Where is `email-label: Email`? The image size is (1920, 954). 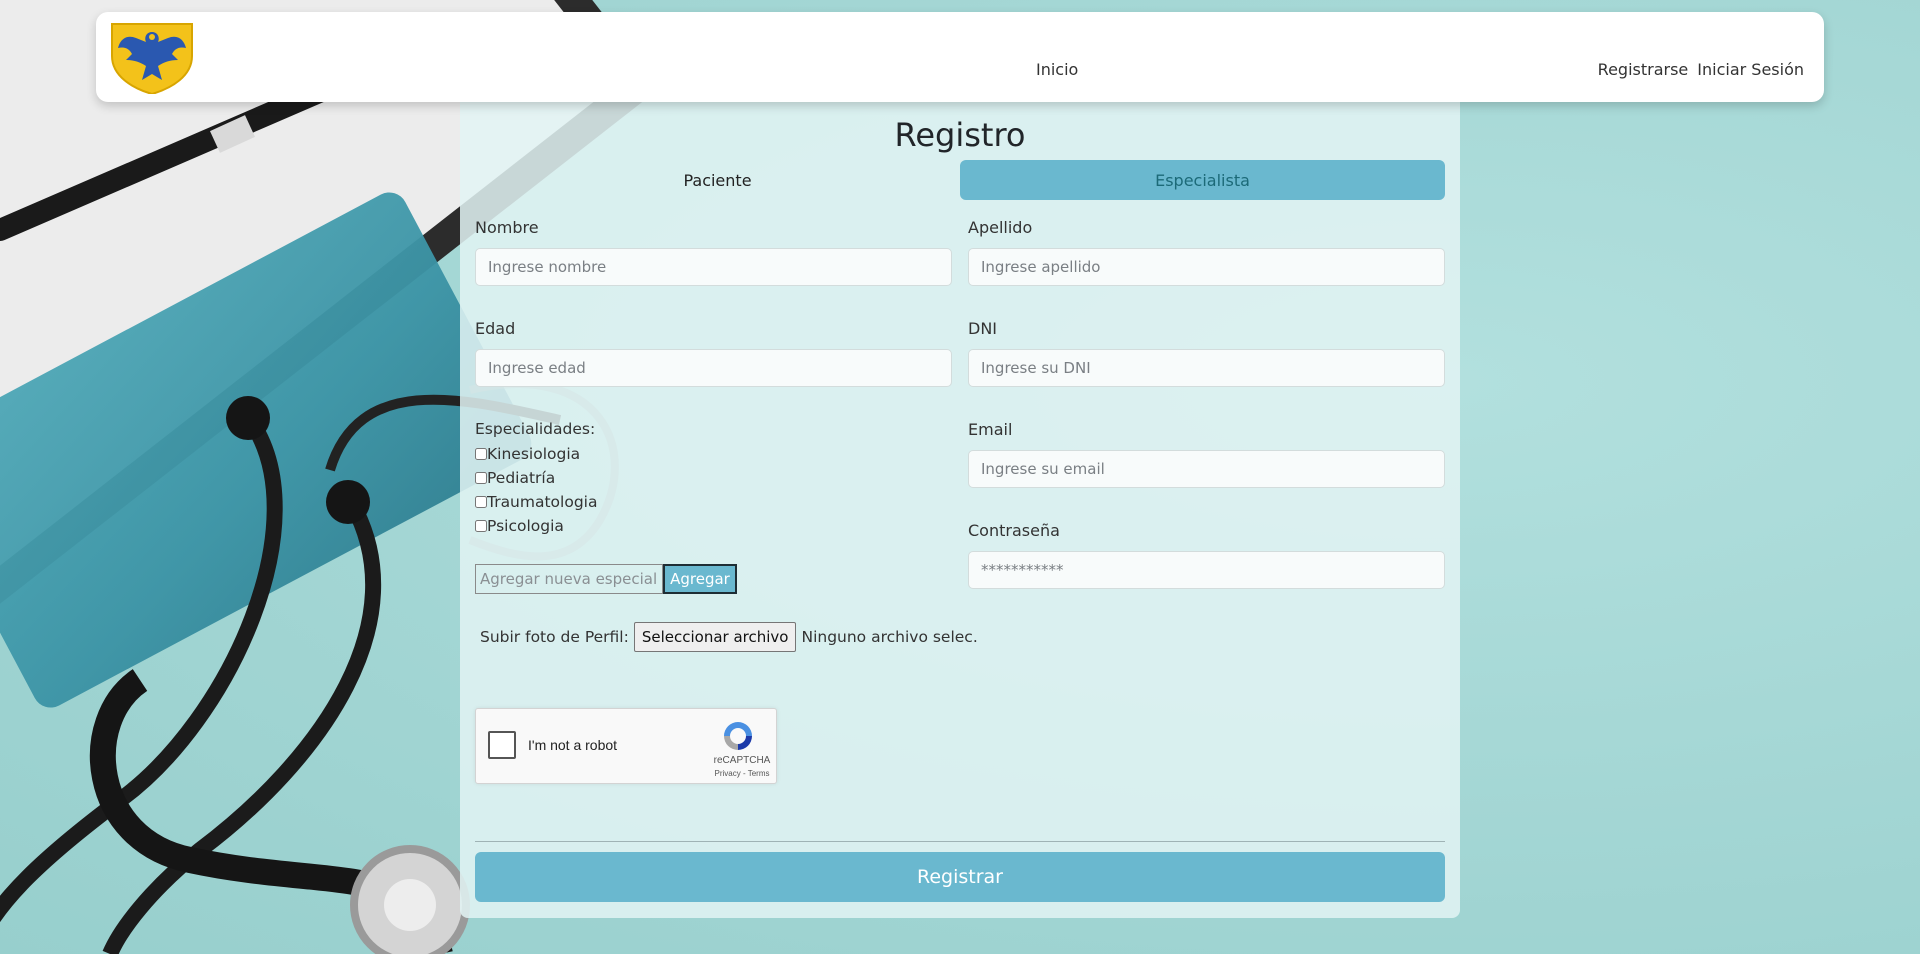
email-label: Email is located at coordinates (990, 429).